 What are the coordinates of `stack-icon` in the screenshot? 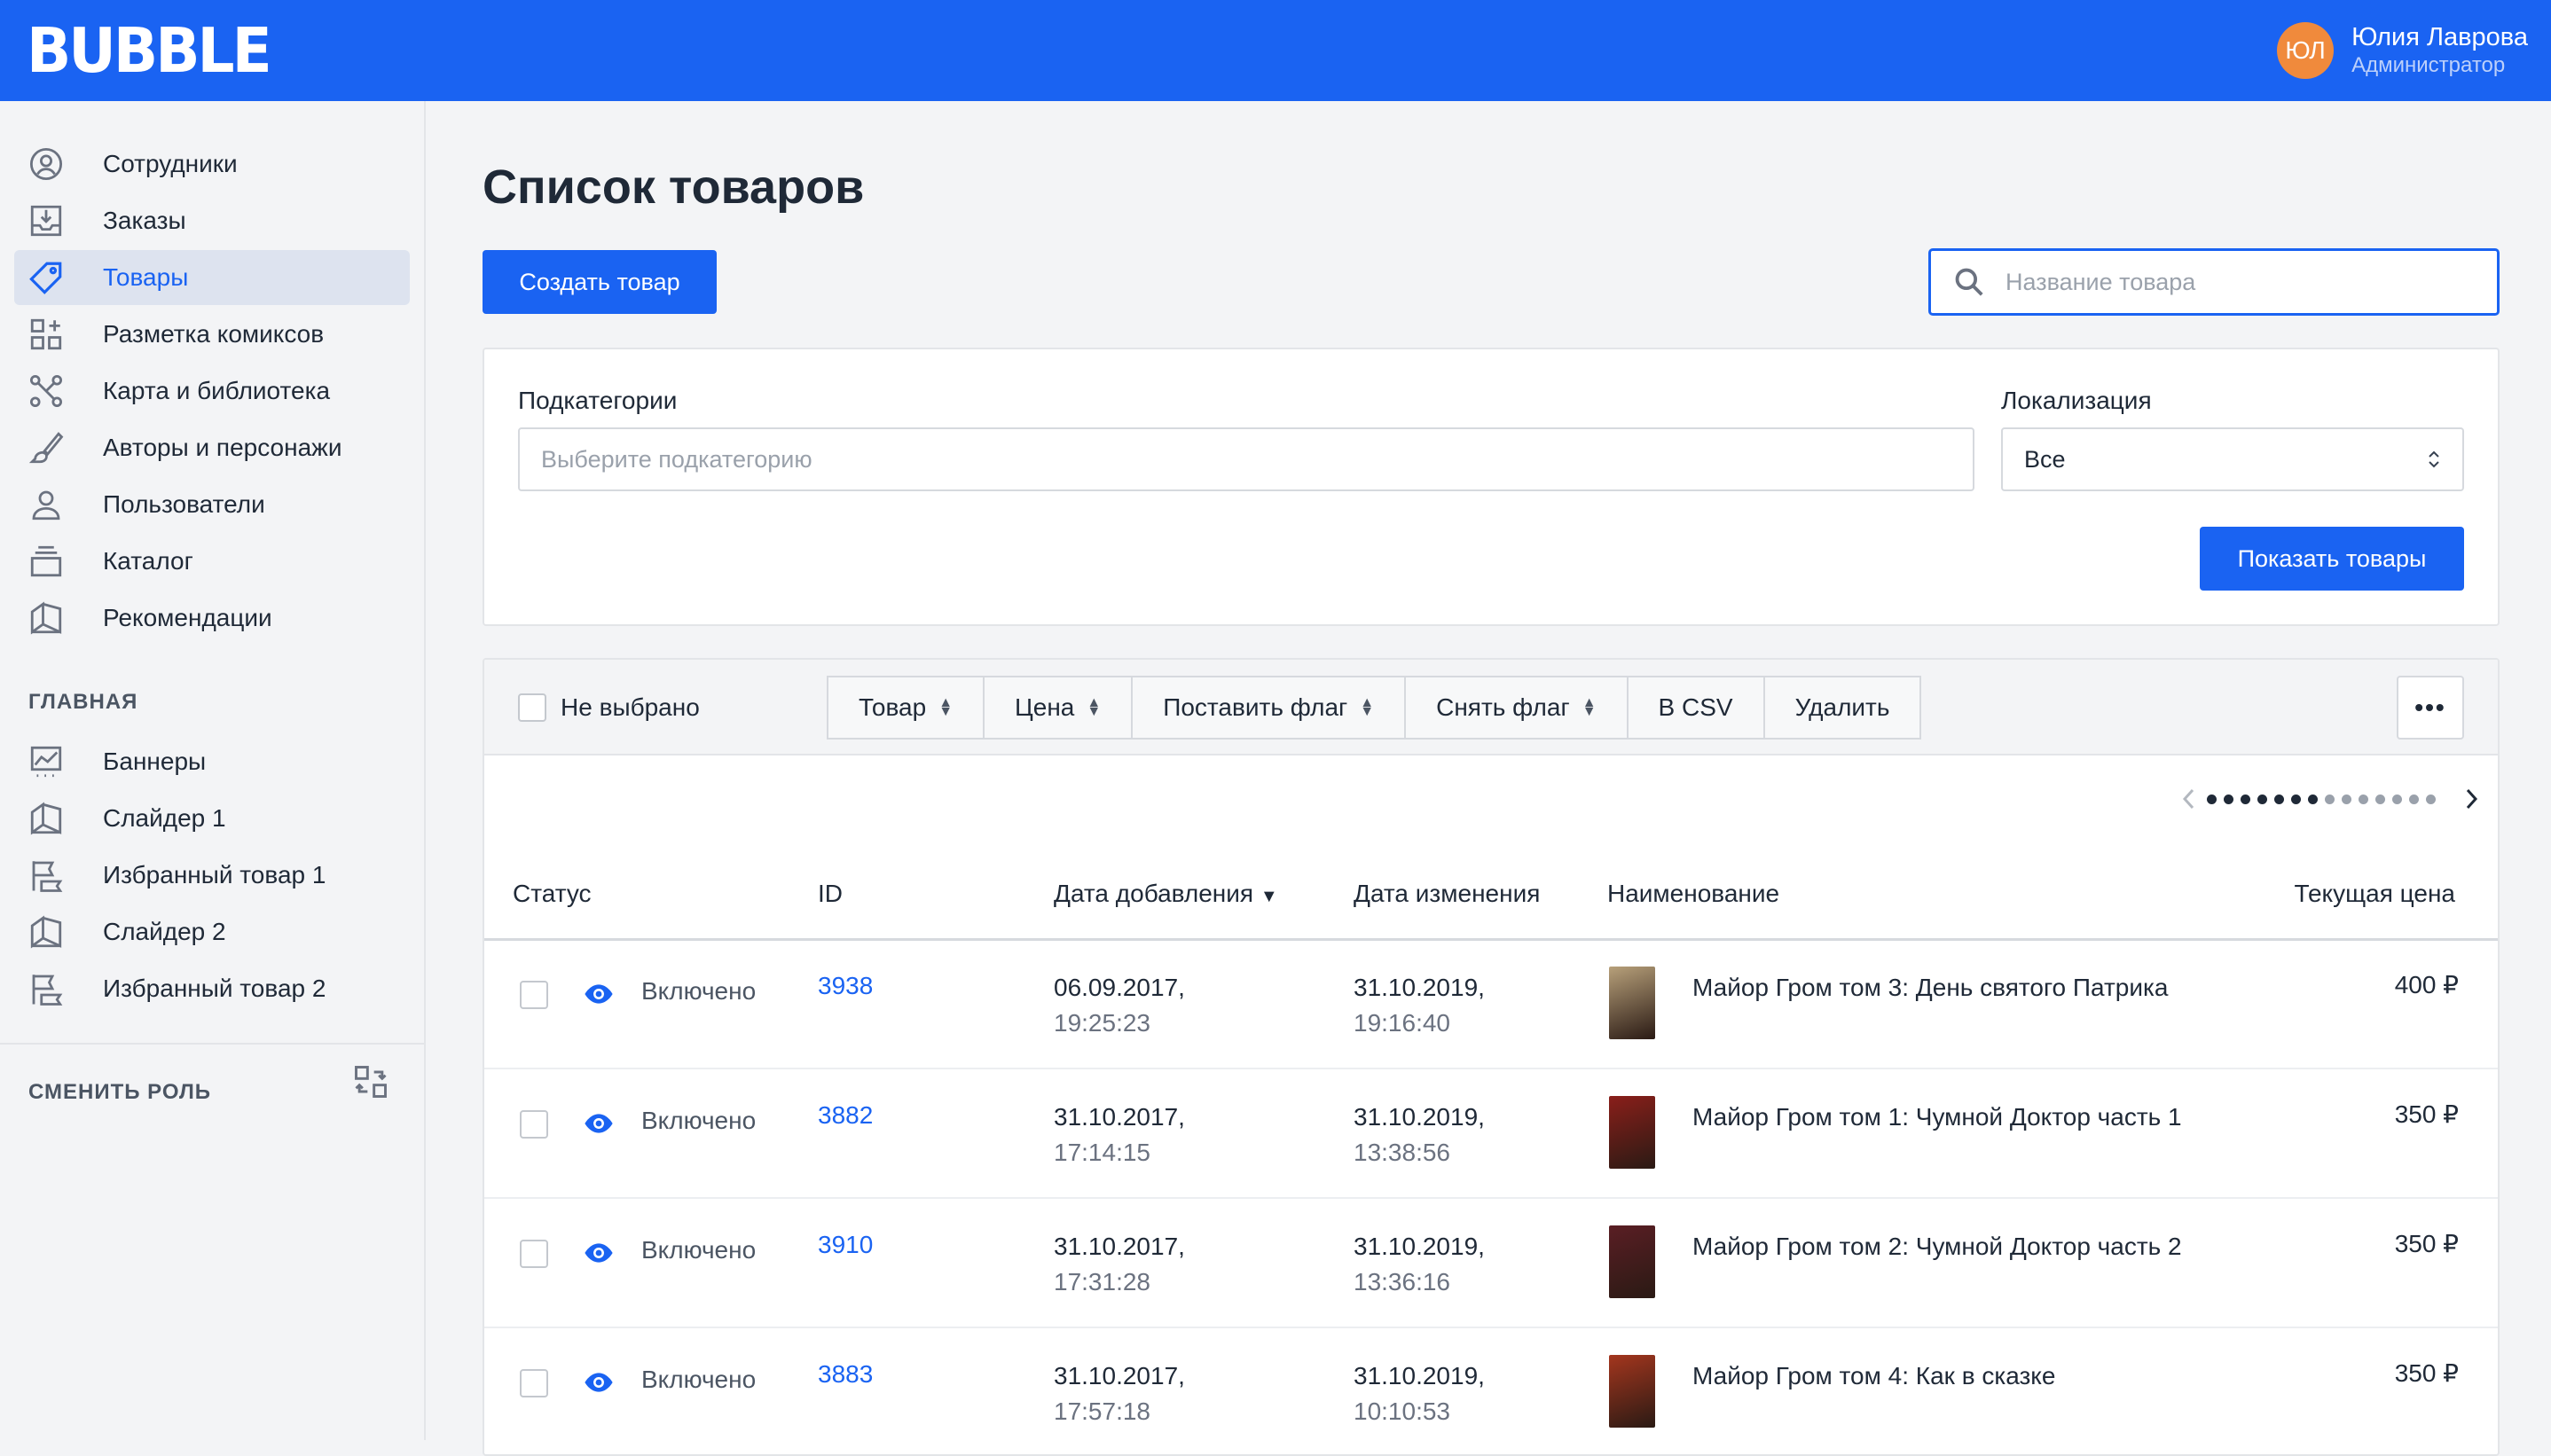 It's located at (46, 561).